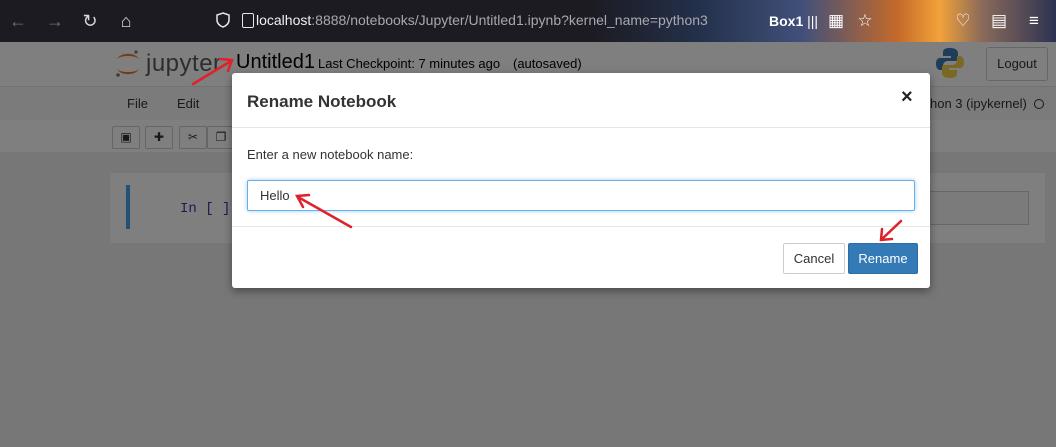 The image size is (1056, 447). Describe the element at coordinates (330, 154) in the screenshot. I see `dialog-prompt: Enter a new notebook name:` at that location.